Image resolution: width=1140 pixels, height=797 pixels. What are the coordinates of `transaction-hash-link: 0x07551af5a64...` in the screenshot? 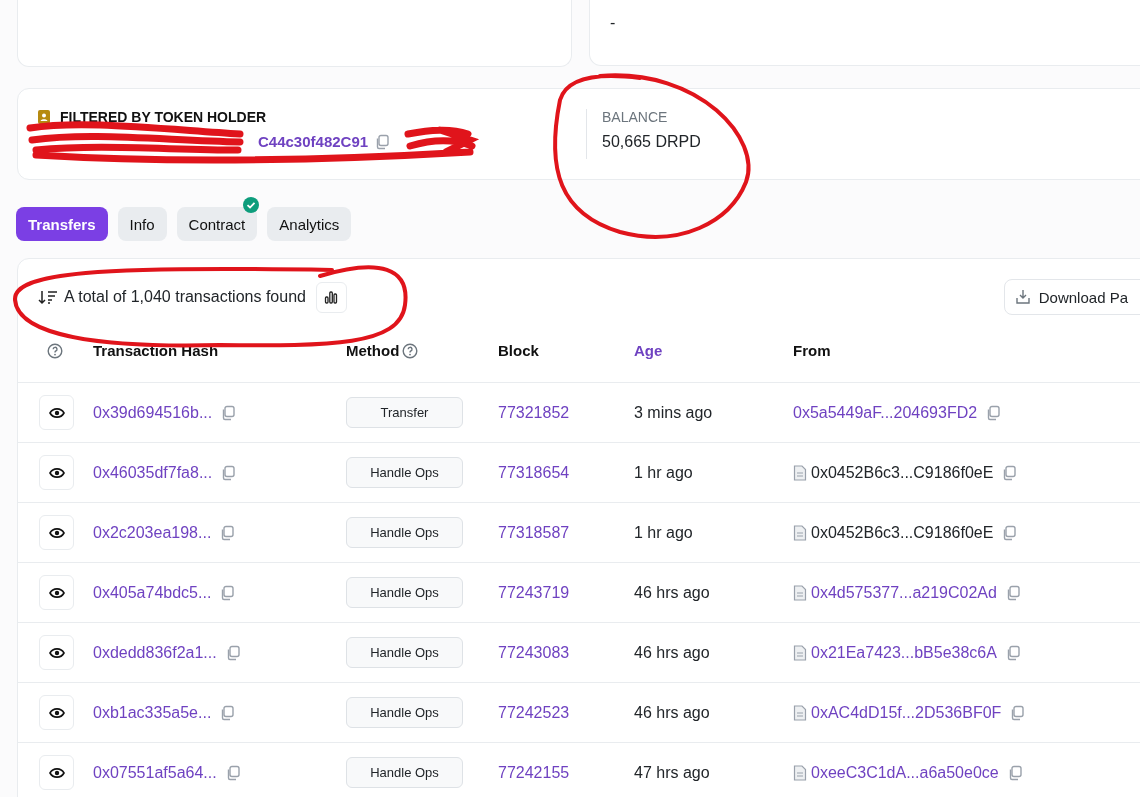 It's located at (155, 772).